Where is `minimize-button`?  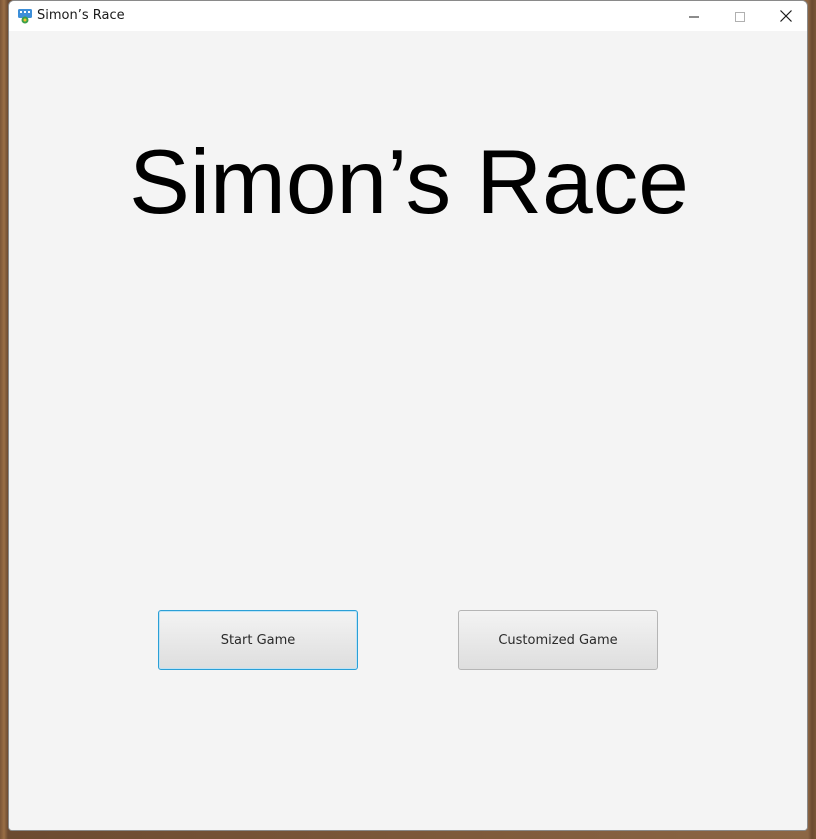 minimize-button is located at coordinates (694, 16).